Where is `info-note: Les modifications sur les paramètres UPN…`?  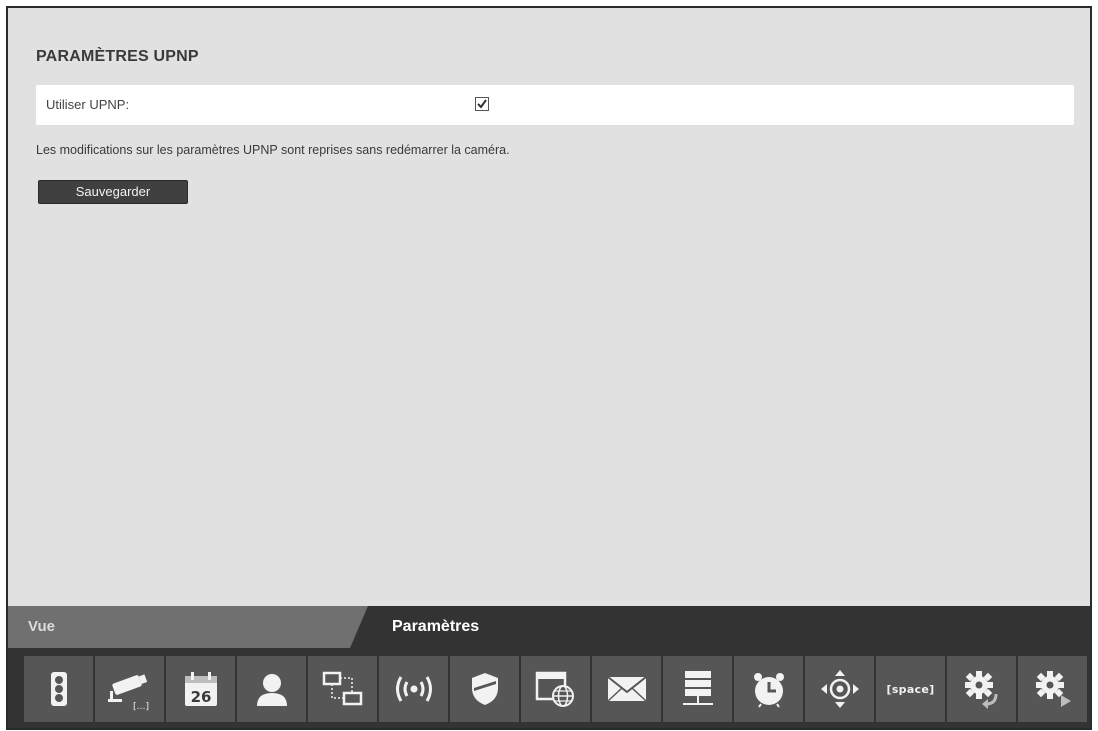
info-note: Les modifications sur les paramètres UPN… is located at coordinates (273, 150).